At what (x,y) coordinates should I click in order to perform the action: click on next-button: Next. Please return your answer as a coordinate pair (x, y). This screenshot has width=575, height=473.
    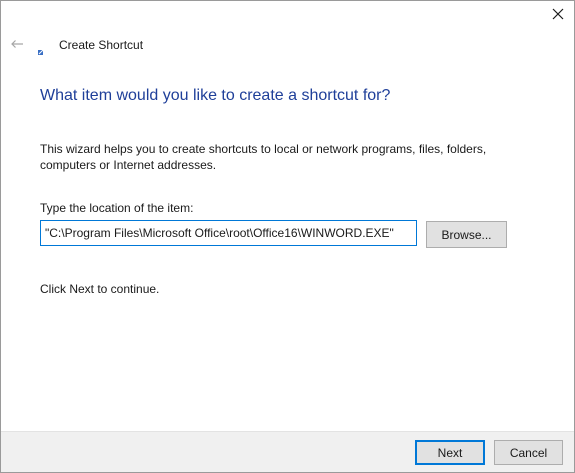
    Looking at the image, I should click on (450, 452).